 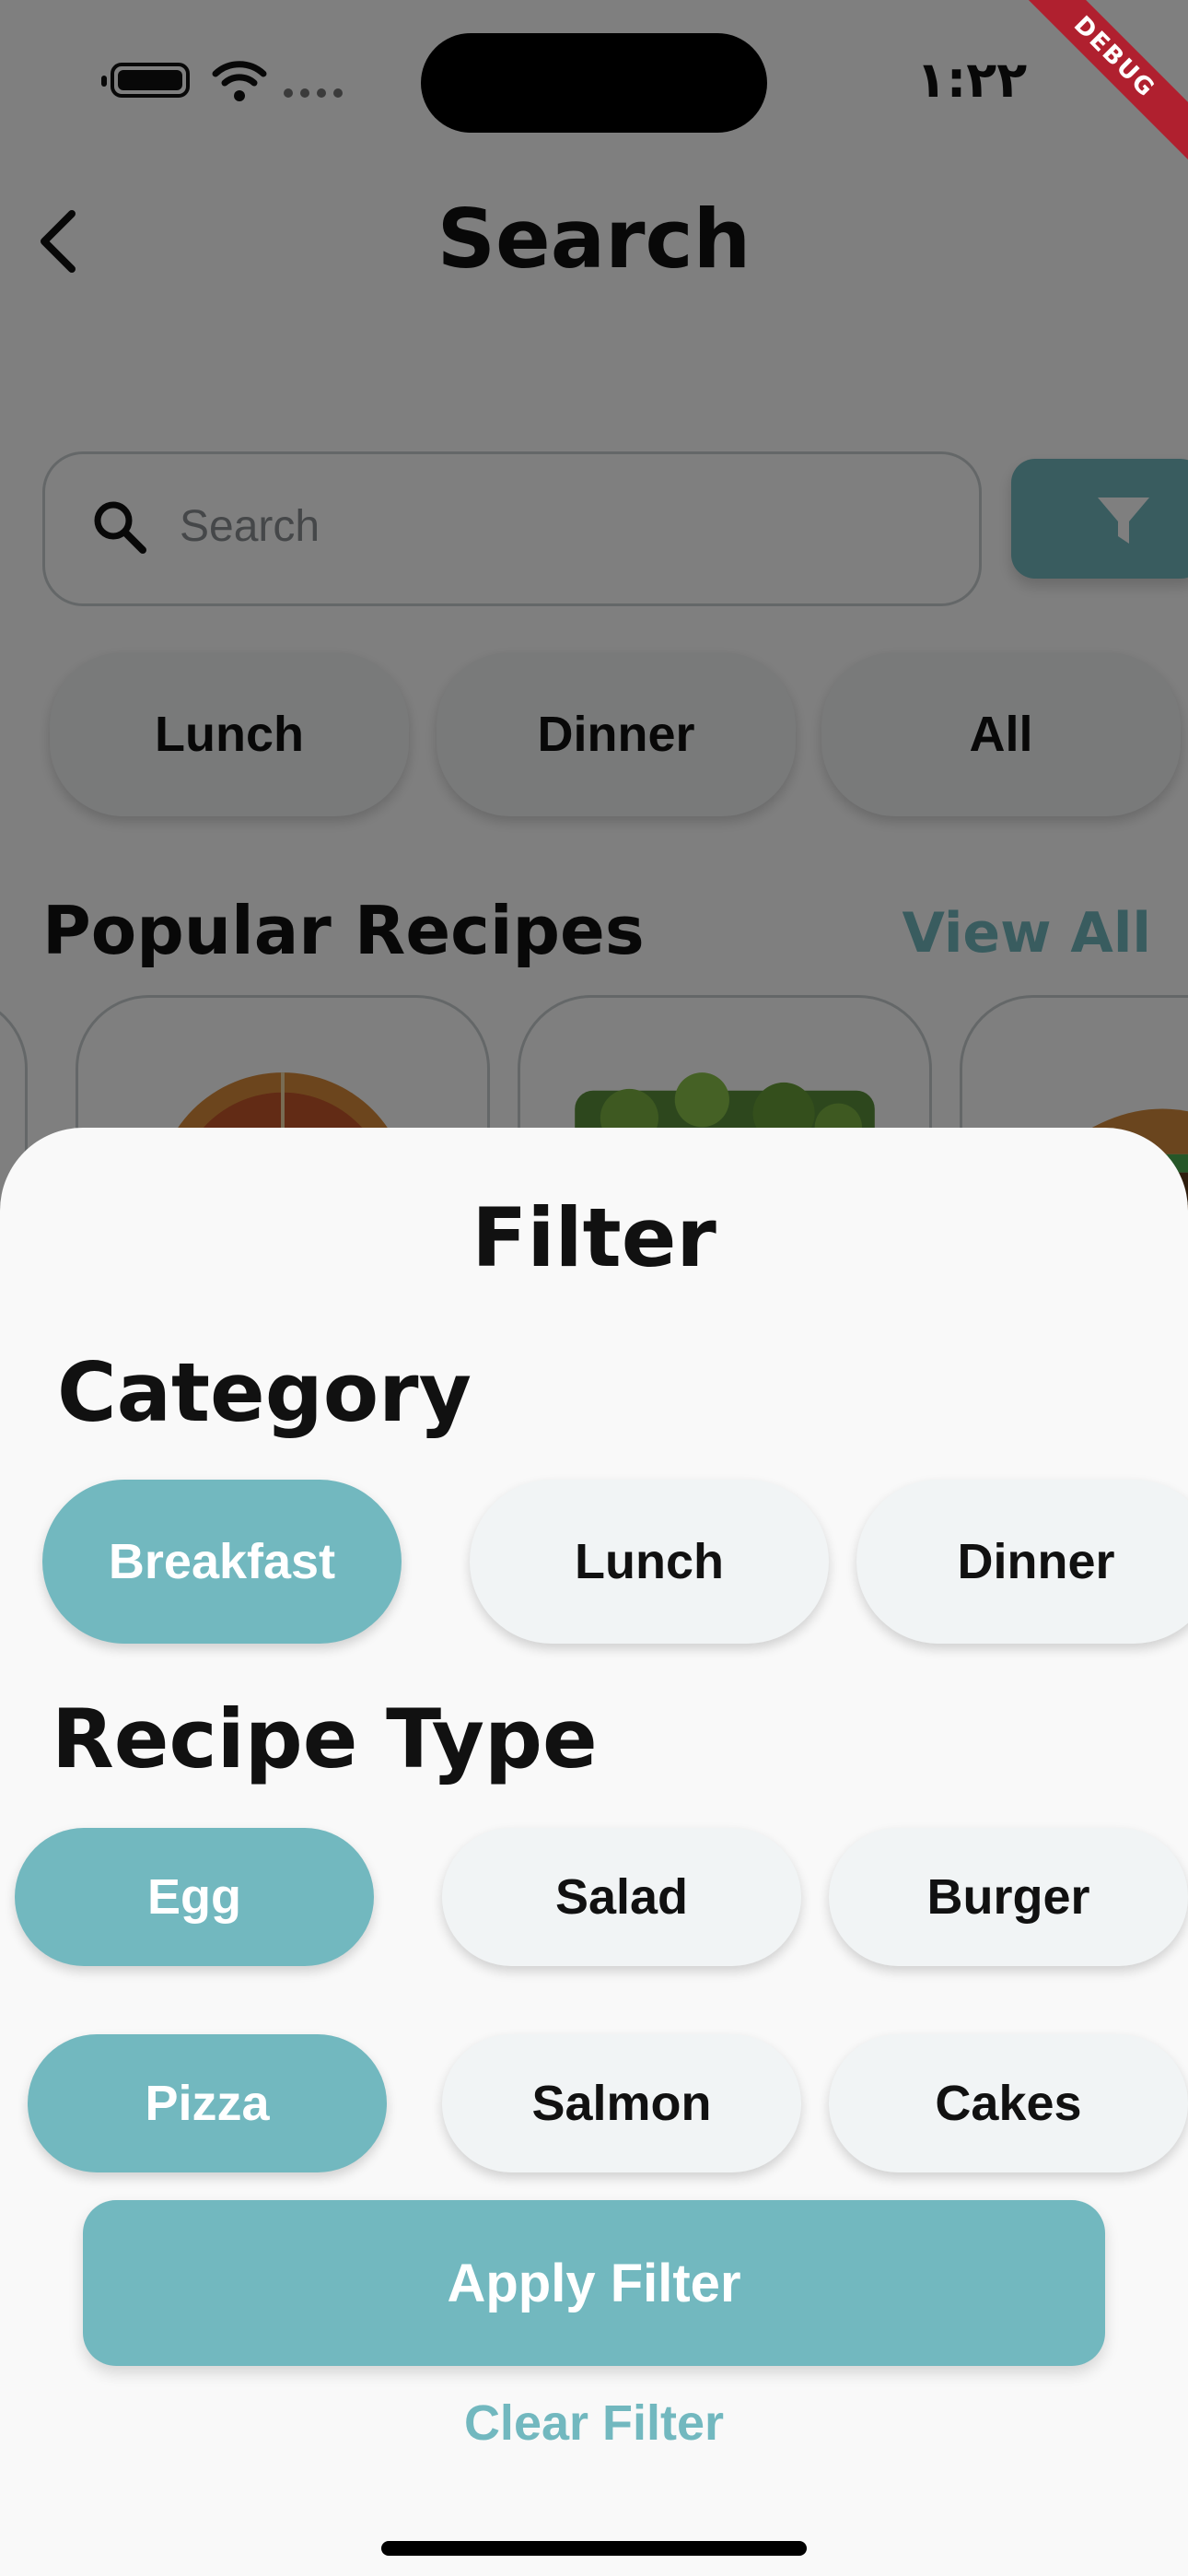 I want to click on recipe-type-chip-cakes: Cakes, so click(x=1008, y=2103).